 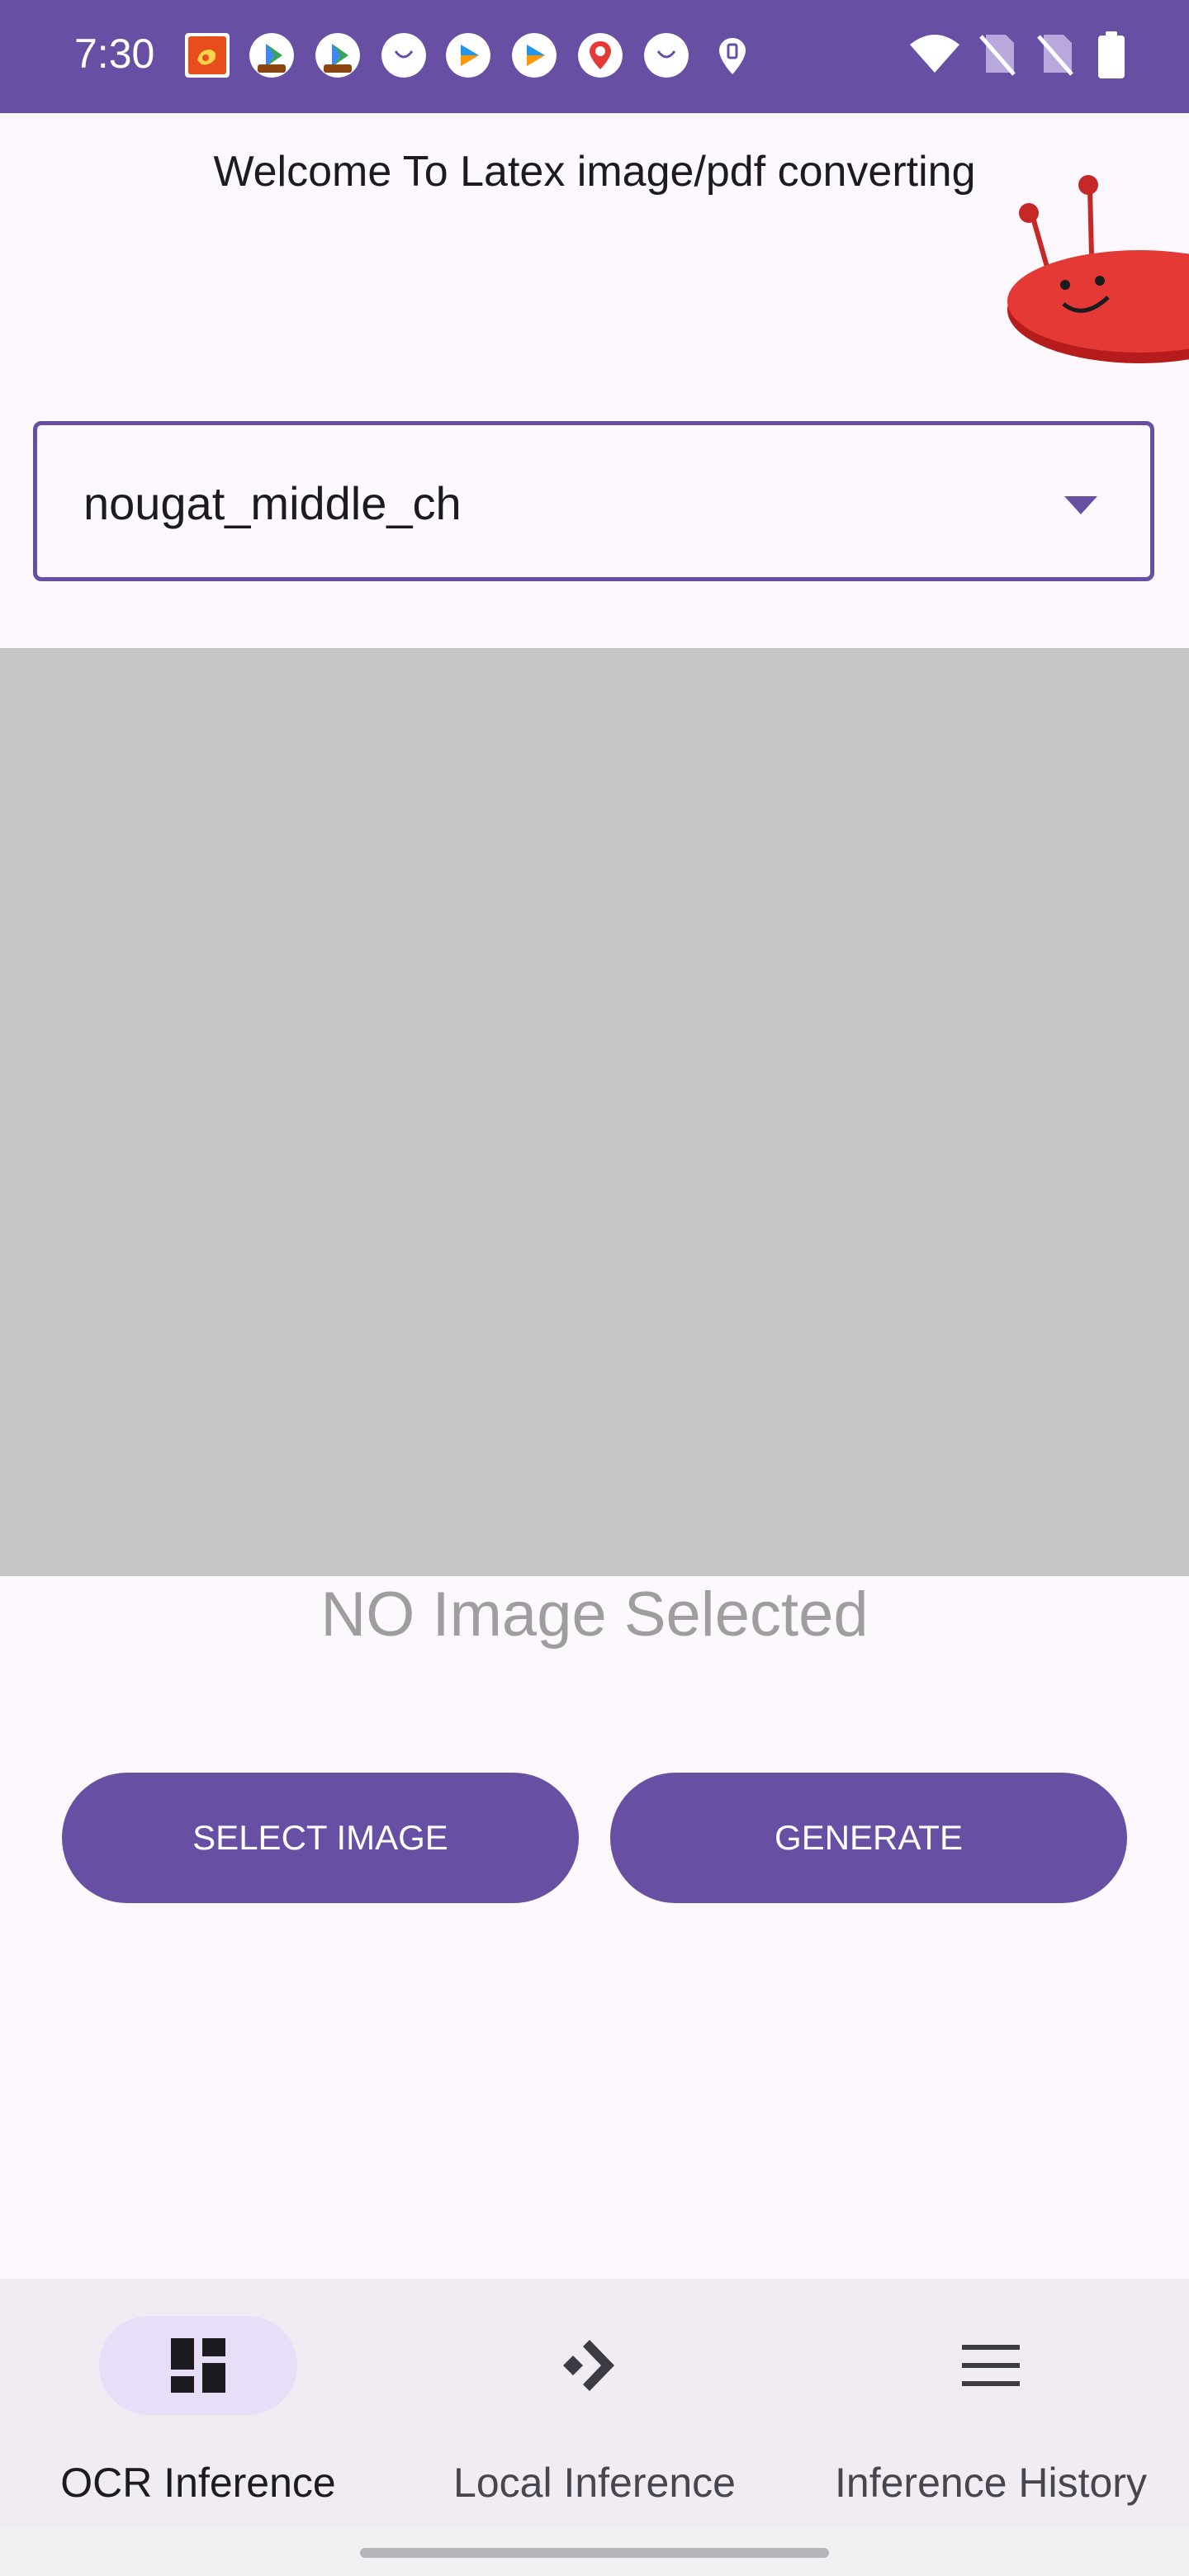 I want to click on baidu-map-icon, so click(x=600, y=55).